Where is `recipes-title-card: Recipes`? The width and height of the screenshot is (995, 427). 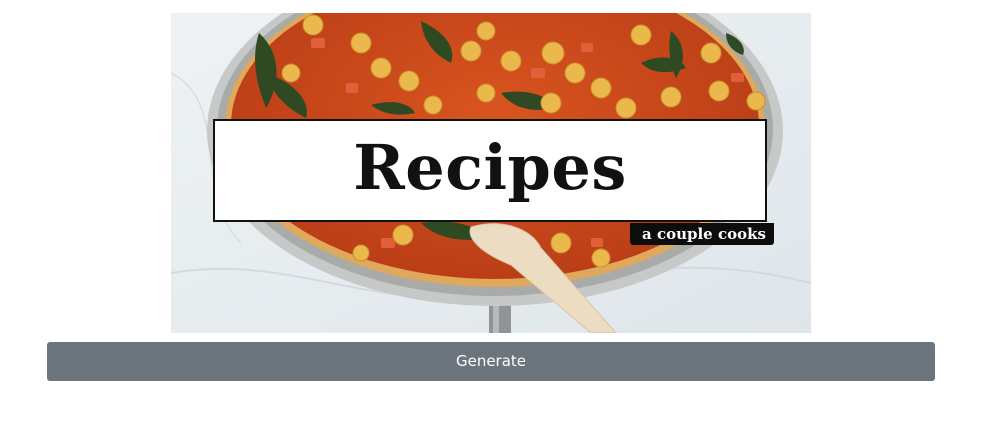
recipes-title-card: Recipes is located at coordinates (490, 170).